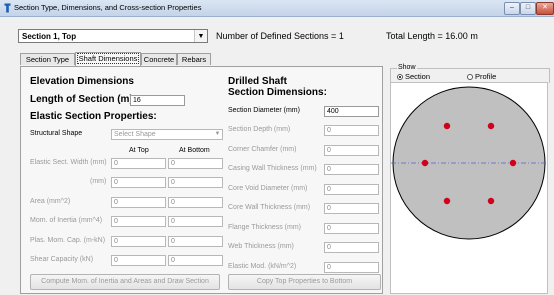  Describe the element at coordinates (47, 59) in the screenshot. I see `tab-section-type: Section Type` at that location.